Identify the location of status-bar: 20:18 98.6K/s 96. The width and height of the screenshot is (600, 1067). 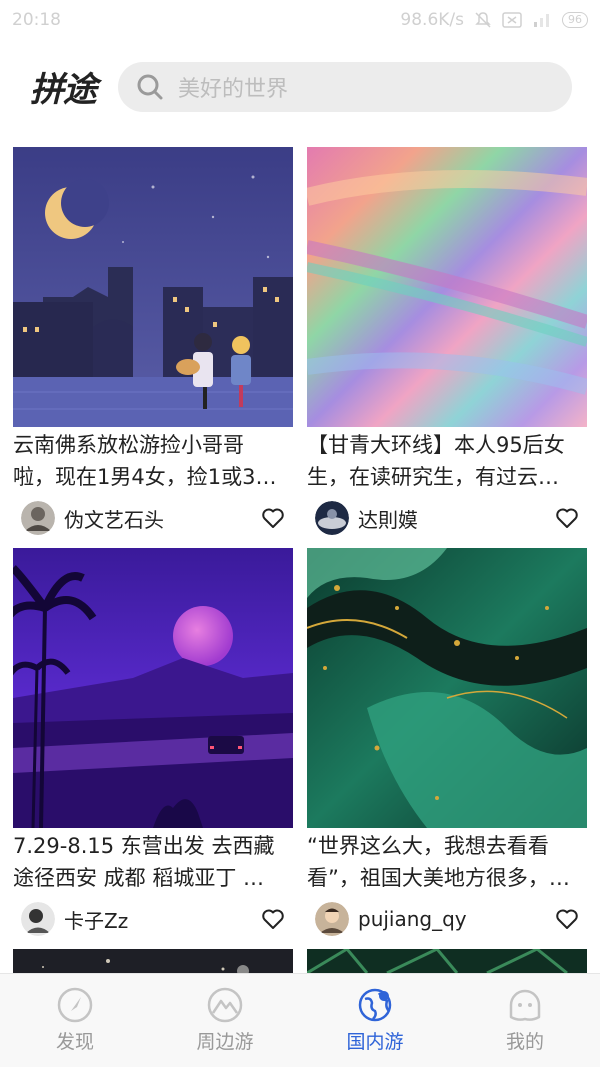
(300, 20).